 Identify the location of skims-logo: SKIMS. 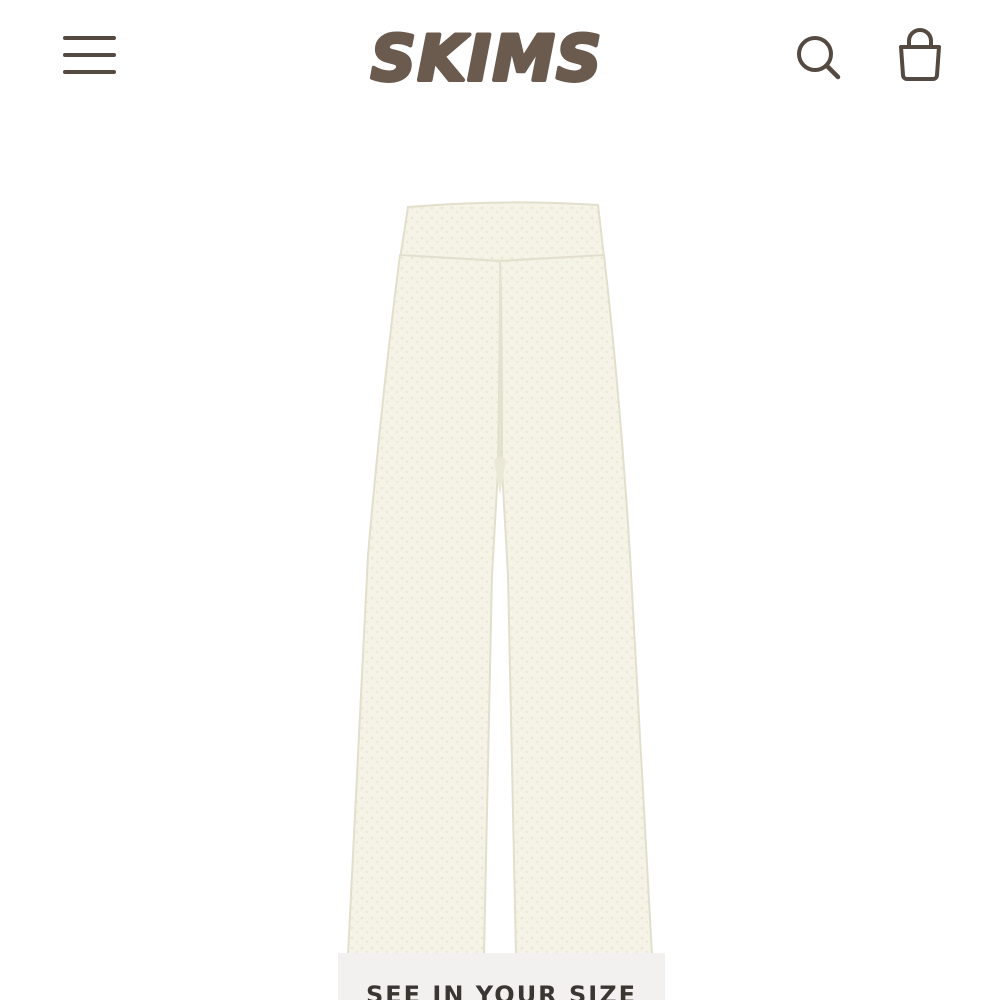
(487, 58).